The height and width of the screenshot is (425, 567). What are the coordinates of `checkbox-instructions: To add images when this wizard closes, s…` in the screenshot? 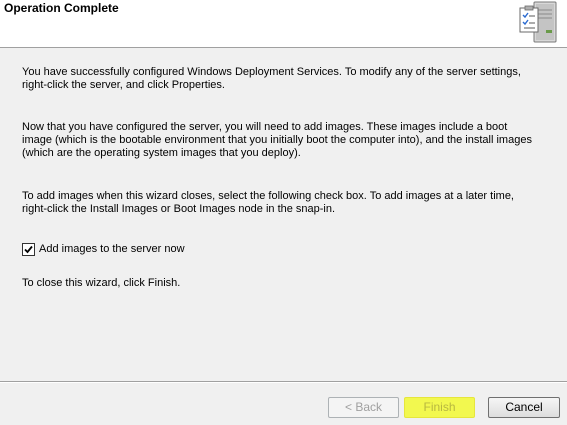 It's located at (268, 202).